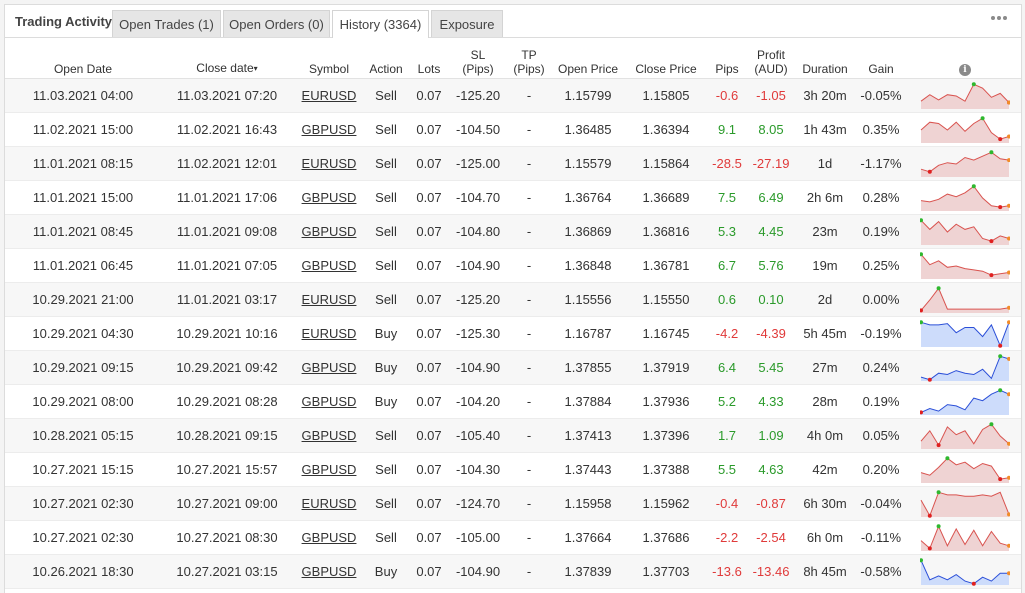 The width and height of the screenshot is (1025, 593). What do you see at coordinates (1001, 18) in the screenshot?
I see `more-options-icon` at bounding box center [1001, 18].